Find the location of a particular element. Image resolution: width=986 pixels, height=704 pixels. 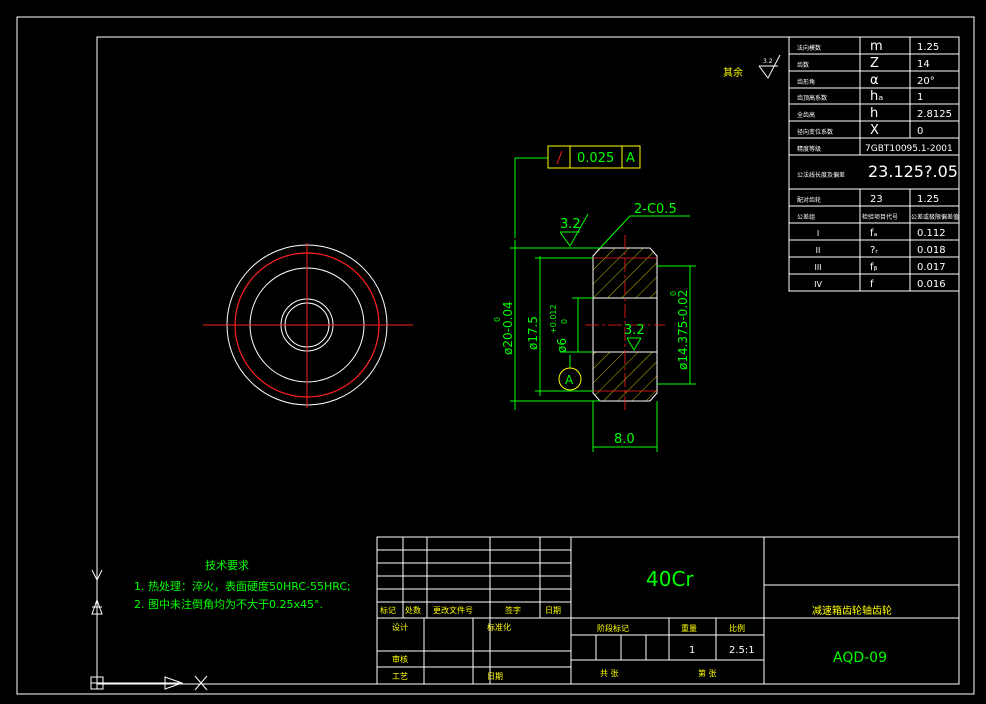

dim-bore: ø6 is located at coordinates (562, 345).